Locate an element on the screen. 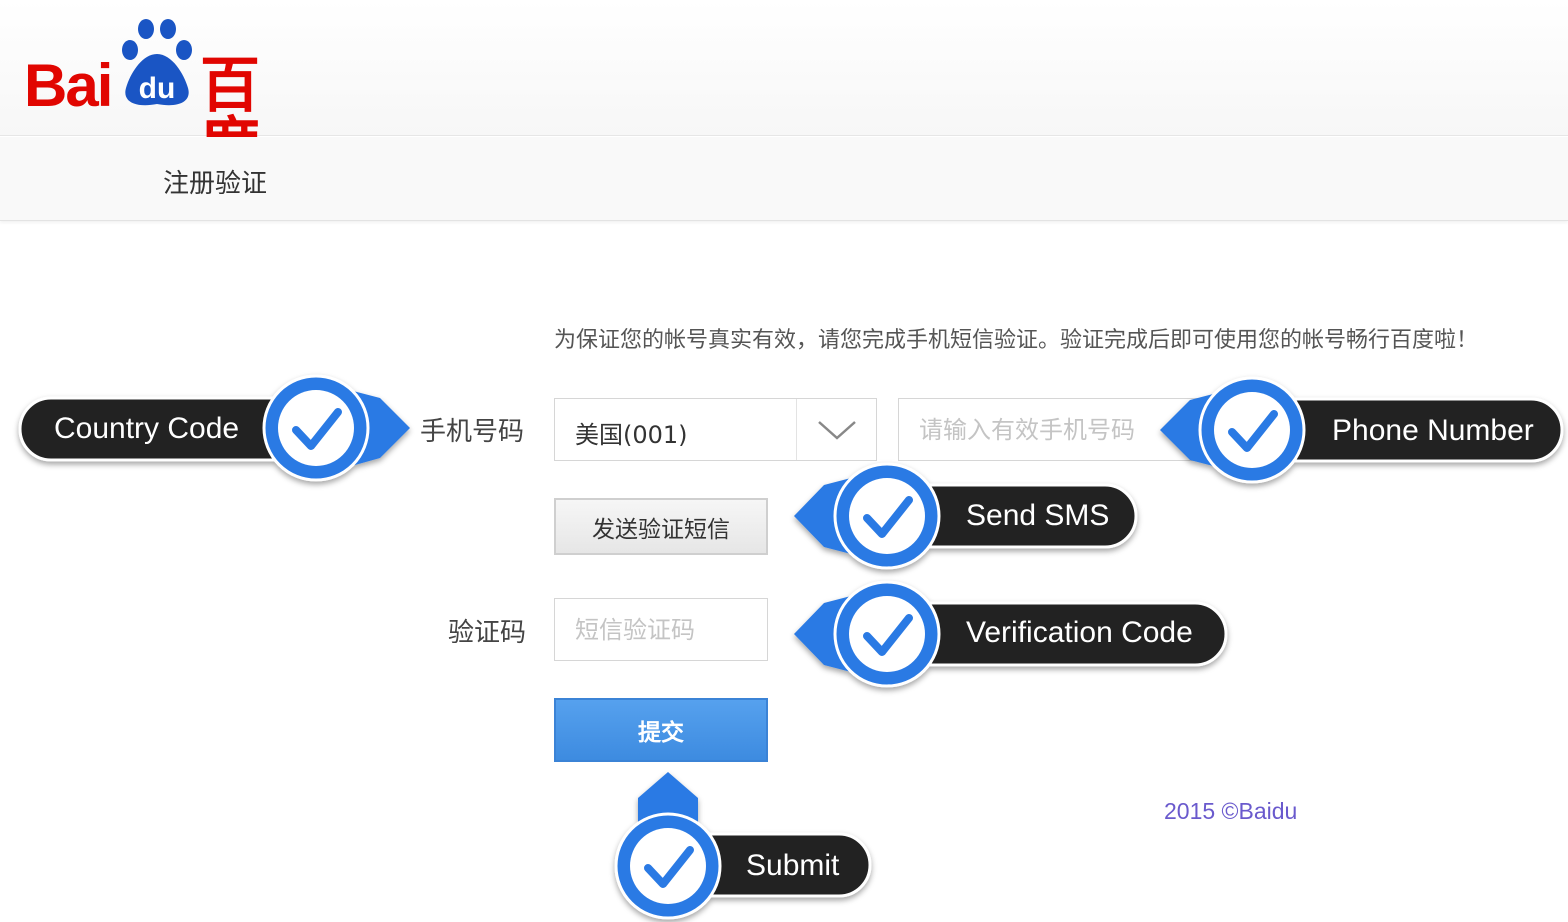 This screenshot has height=922, width=1568. annotation-phone-number is located at coordinates (1362, 430).